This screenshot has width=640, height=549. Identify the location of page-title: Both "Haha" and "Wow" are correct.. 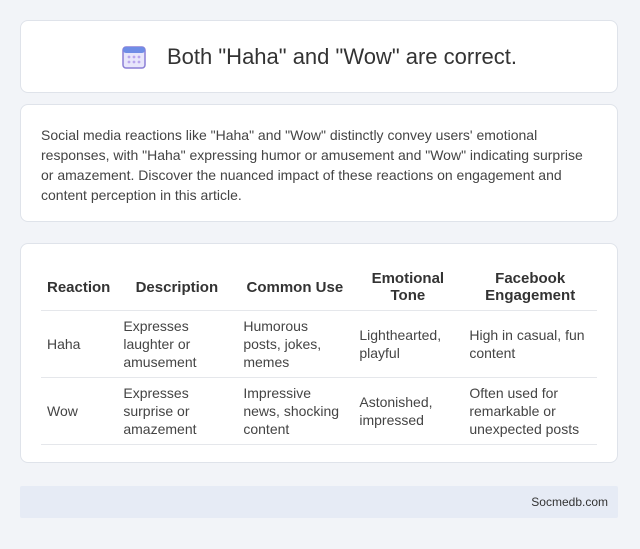
(342, 56).